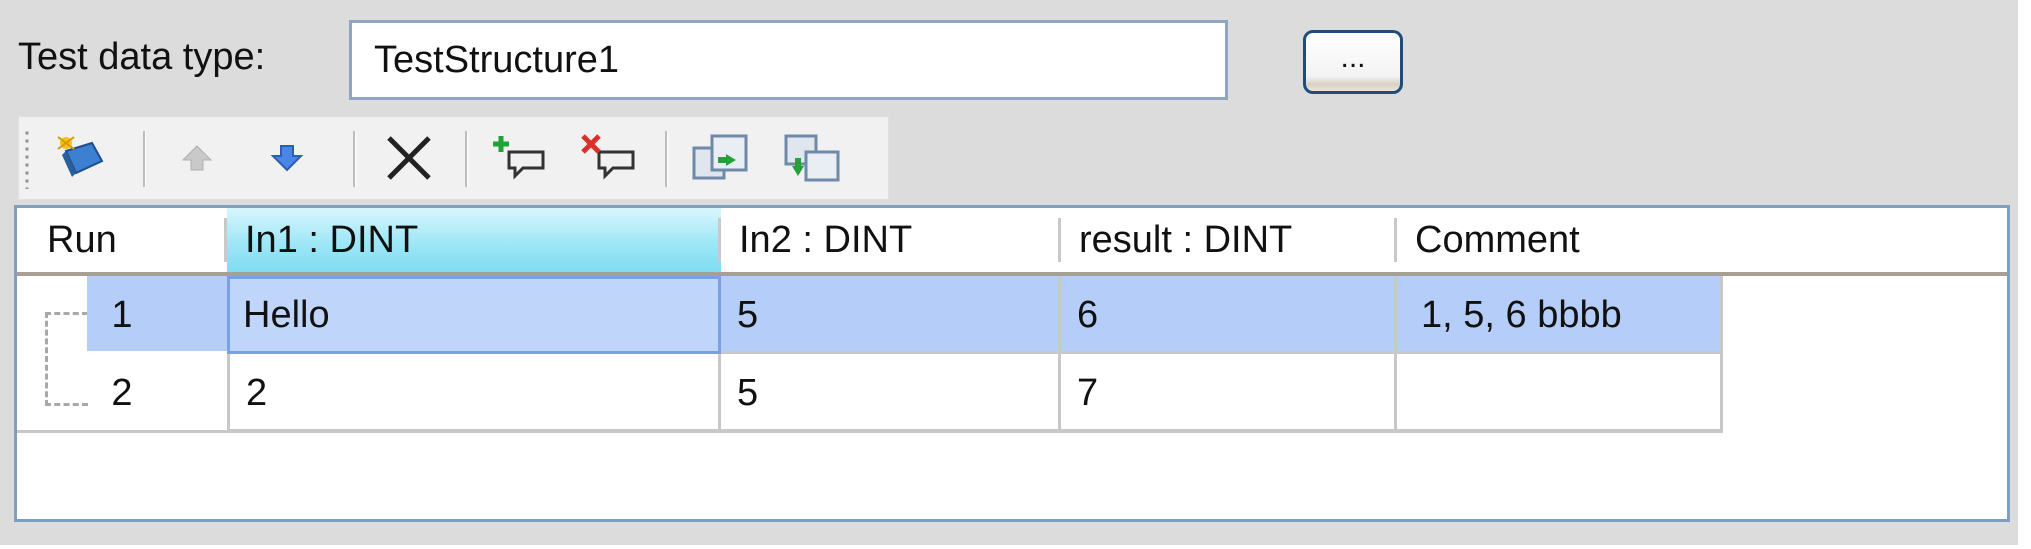 This screenshot has height=549, width=2031. I want to click on delete-icon, so click(409, 158).